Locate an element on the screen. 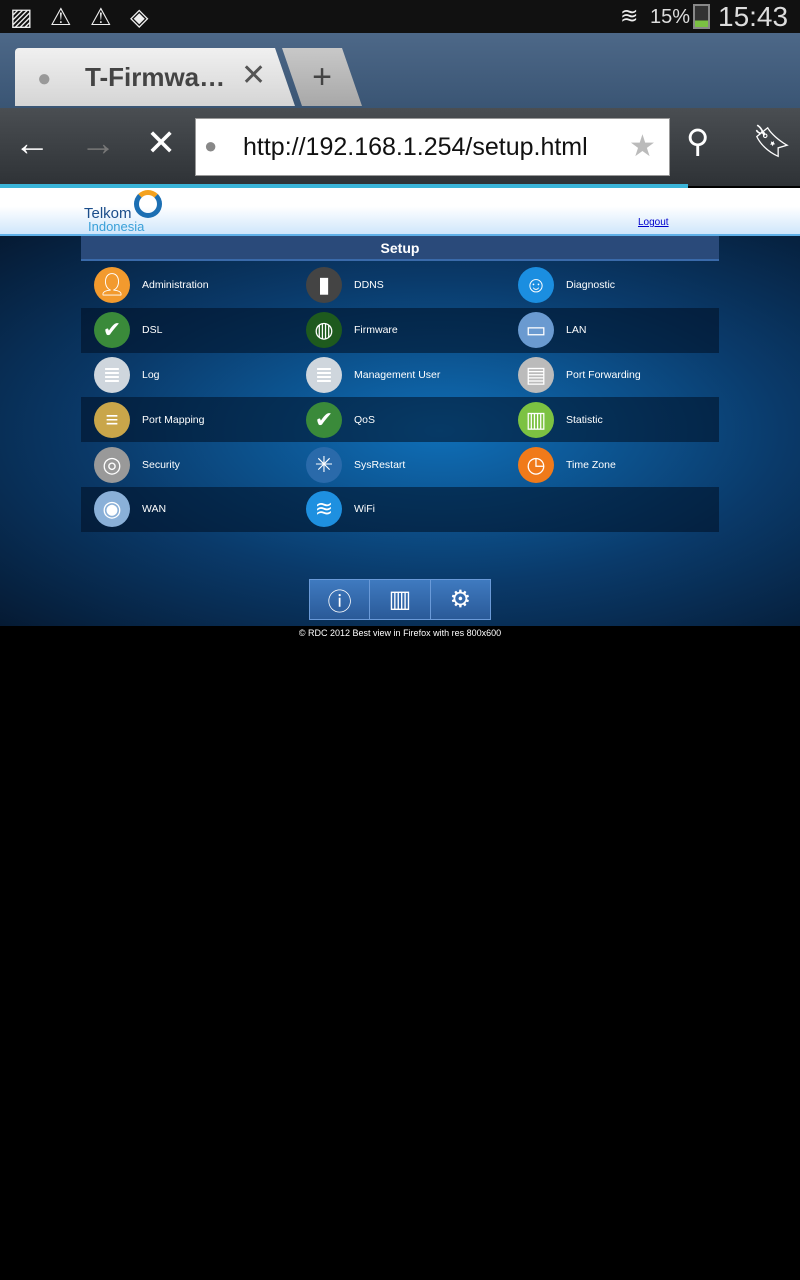  wifi-icon: ≋ is located at coordinates (324, 509).